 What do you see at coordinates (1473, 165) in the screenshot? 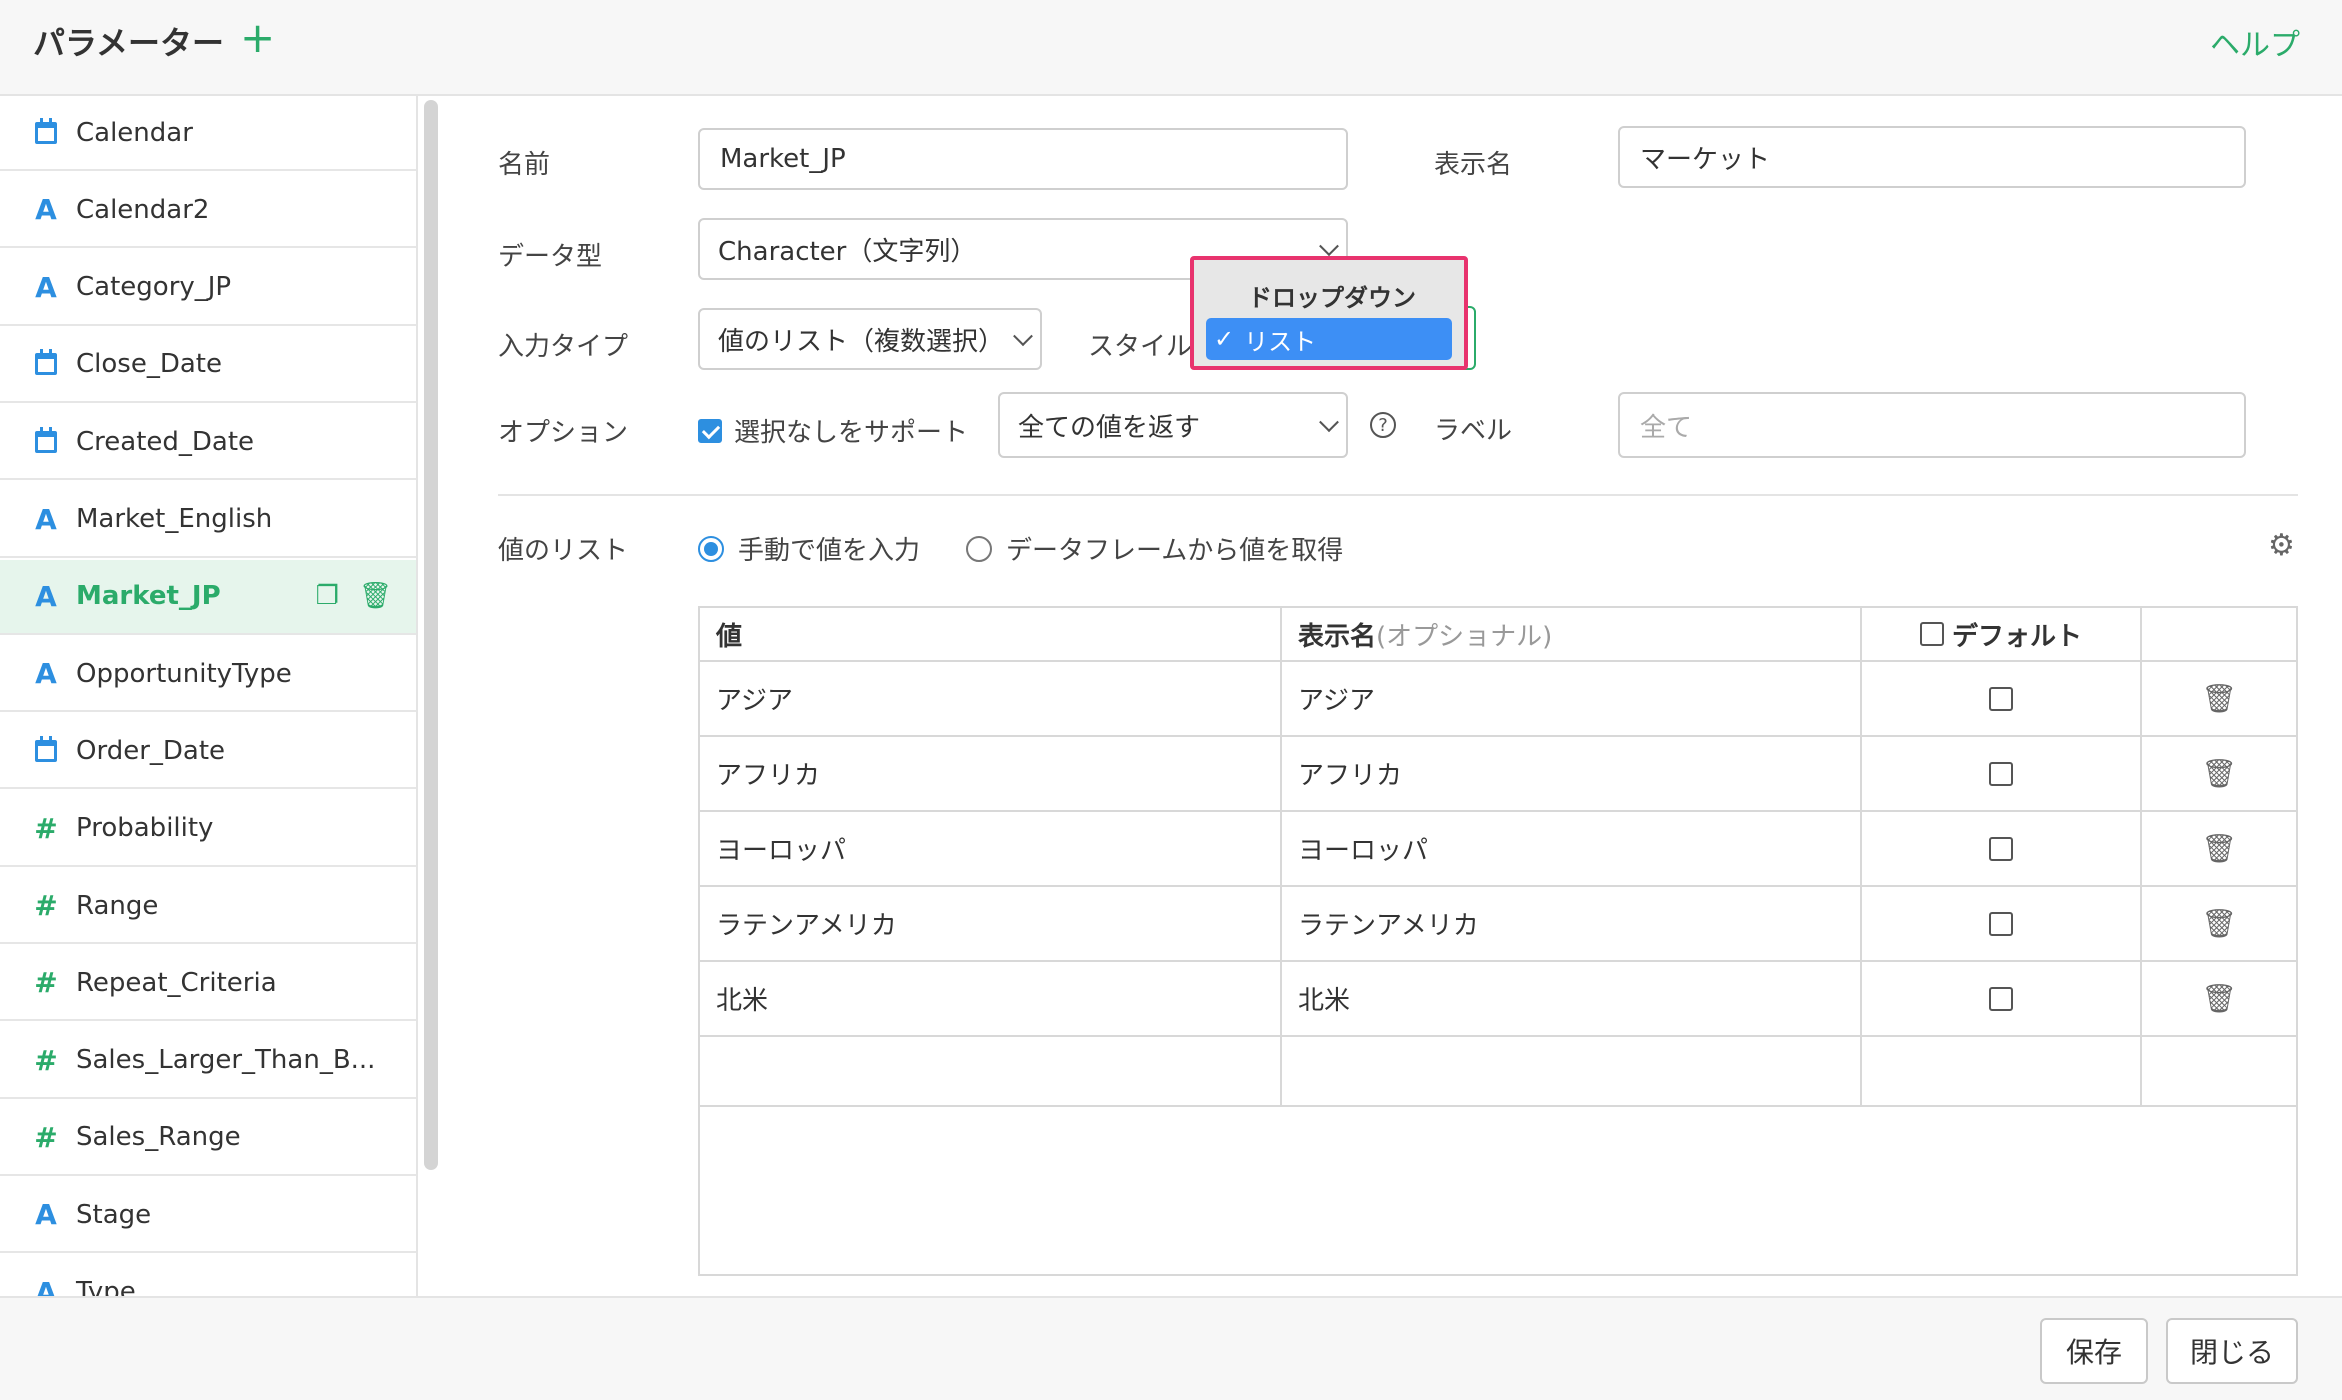
I see `display-name-label: 表示名` at bounding box center [1473, 165].